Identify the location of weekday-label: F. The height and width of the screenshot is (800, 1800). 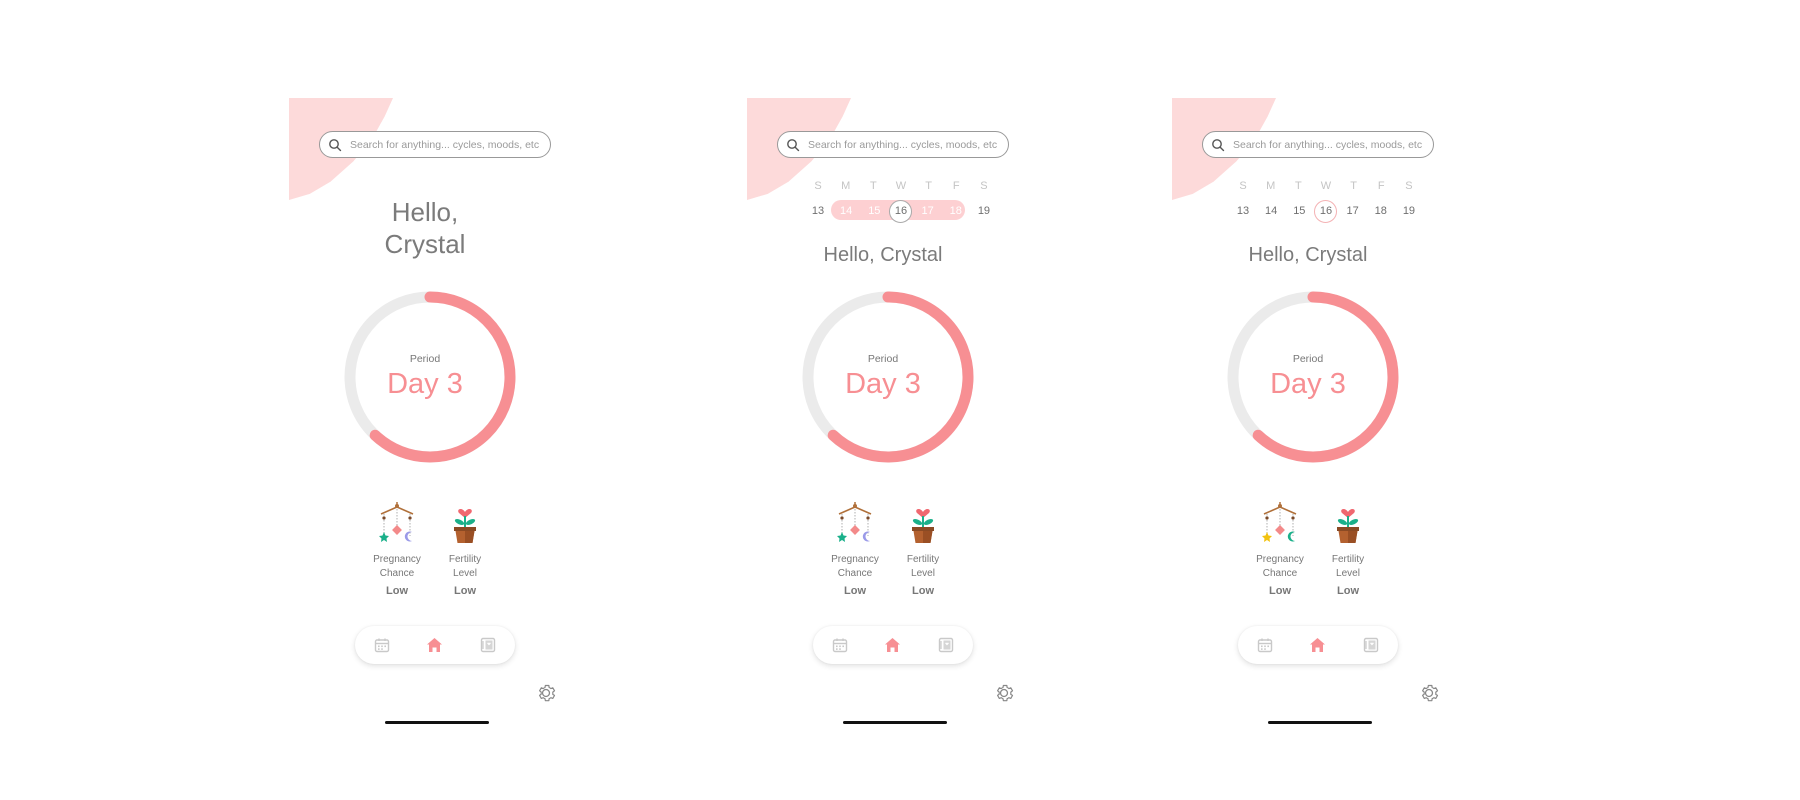
(956, 186).